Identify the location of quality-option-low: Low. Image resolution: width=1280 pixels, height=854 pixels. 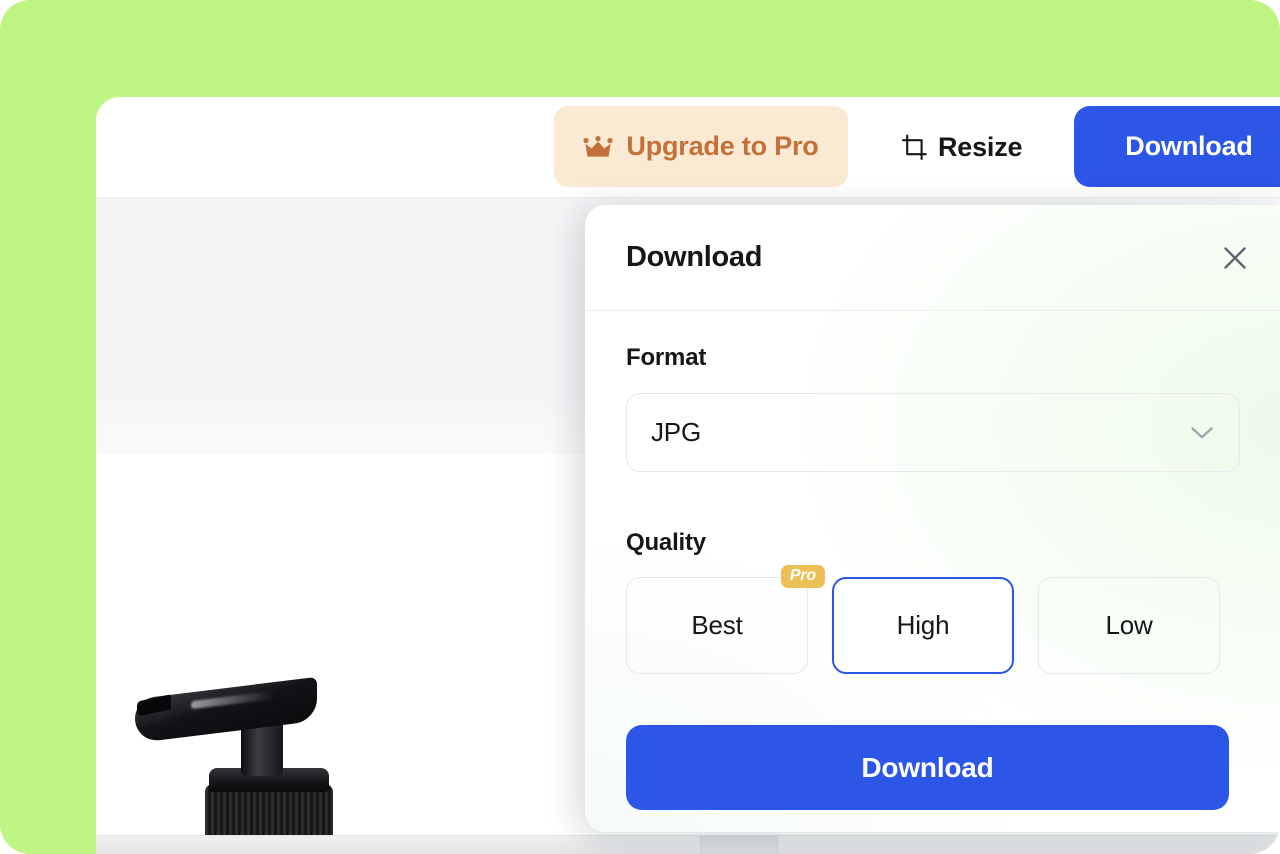
(1129, 625).